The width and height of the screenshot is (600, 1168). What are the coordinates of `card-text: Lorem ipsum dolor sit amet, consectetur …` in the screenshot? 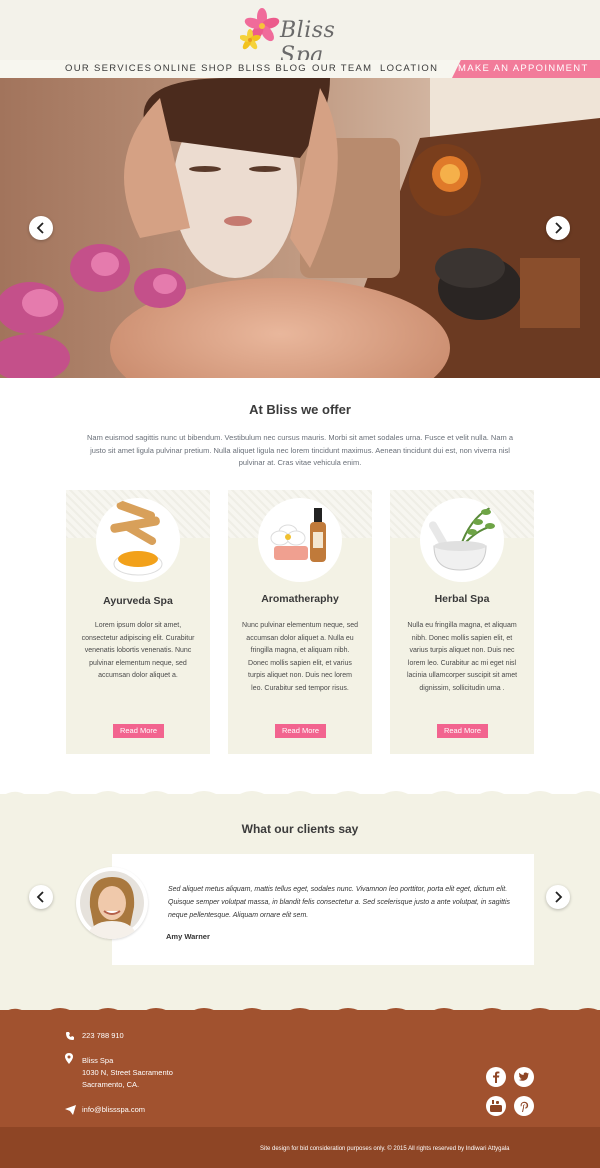 It's located at (138, 650).